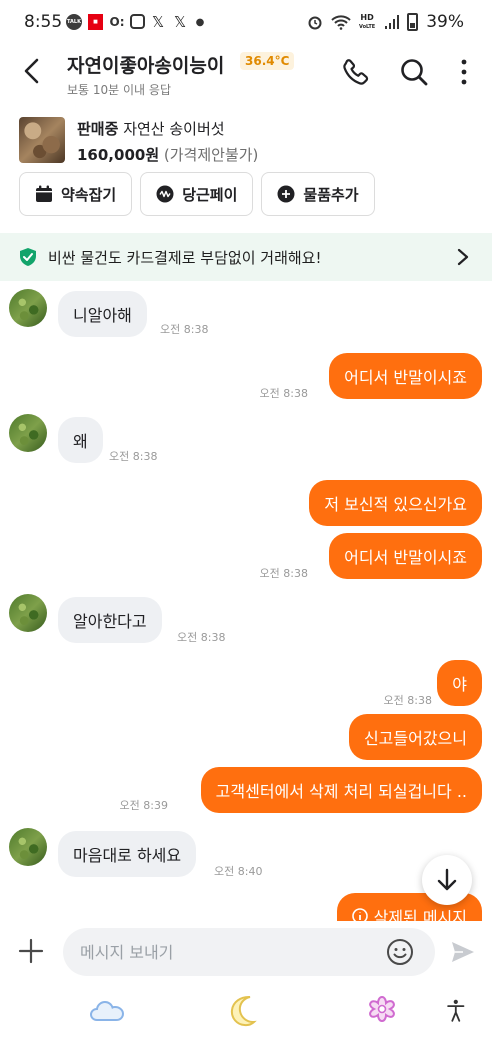 This screenshot has height=1040, width=492. What do you see at coordinates (367, 21) in the screenshot?
I see `network-type: HD VoLTE` at bounding box center [367, 21].